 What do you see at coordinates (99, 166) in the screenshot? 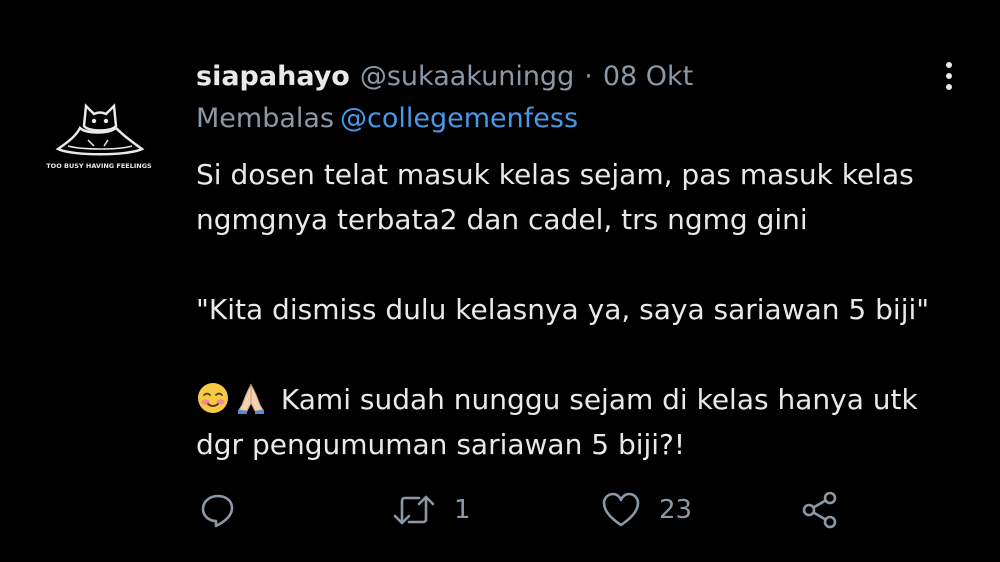
I see `avatar-caption: TOO BUSY HAVING FEELINGS` at bounding box center [99, 166].